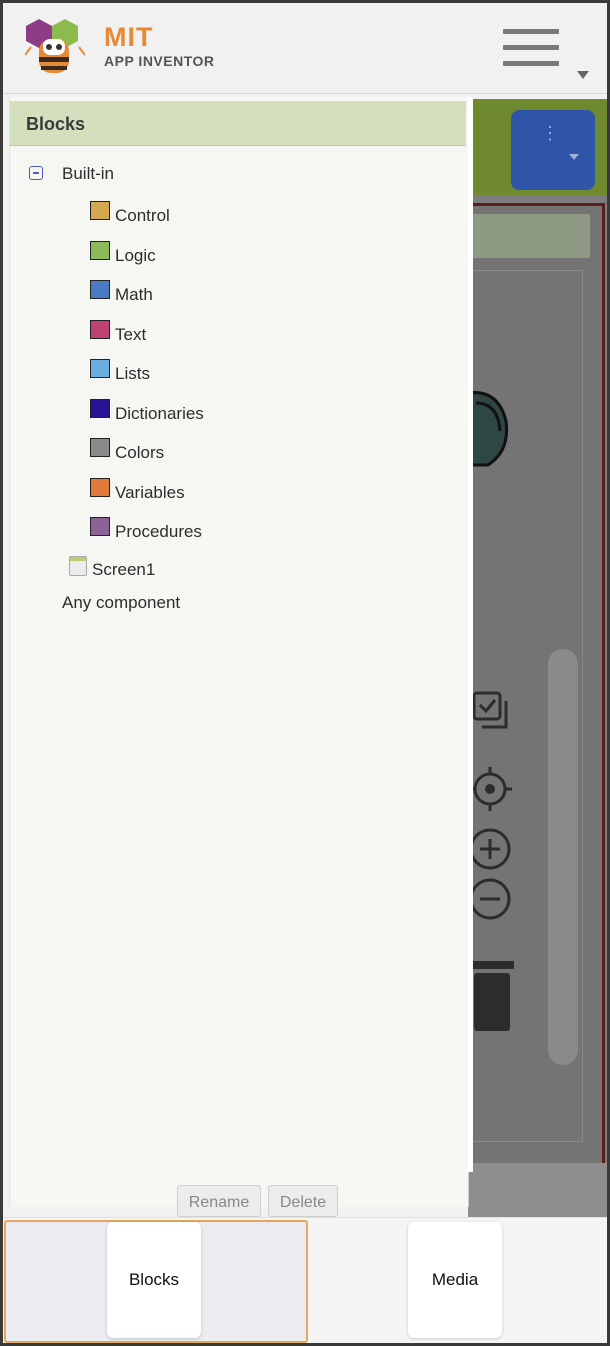 This screenshot has height=1346, width=610. Describe the element at coordinates (303, 1201) in the screenshot. I see `delete-button: Delete` at that location.